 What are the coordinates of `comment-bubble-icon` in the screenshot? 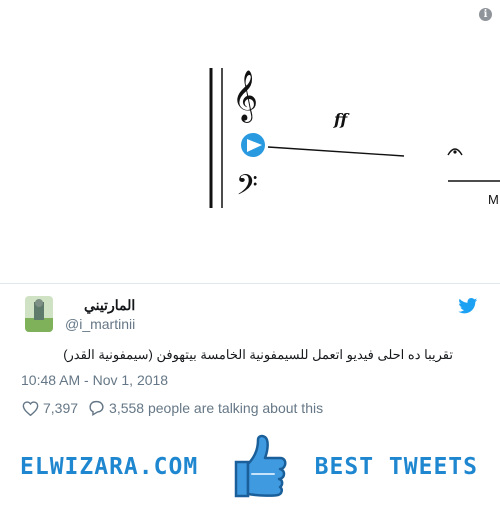 It's located at (96, 408).